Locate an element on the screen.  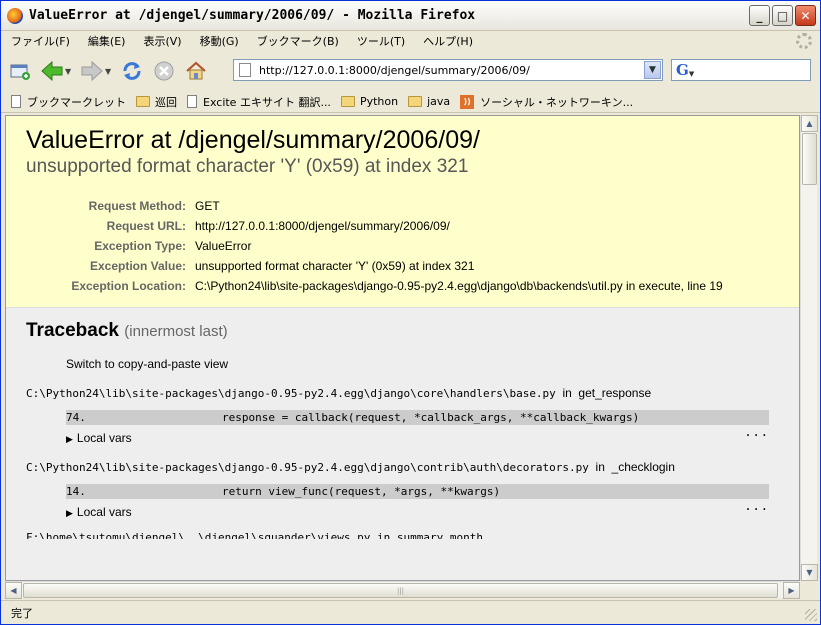
menu-view: 表示(V) is located at coordinates (161, 41).